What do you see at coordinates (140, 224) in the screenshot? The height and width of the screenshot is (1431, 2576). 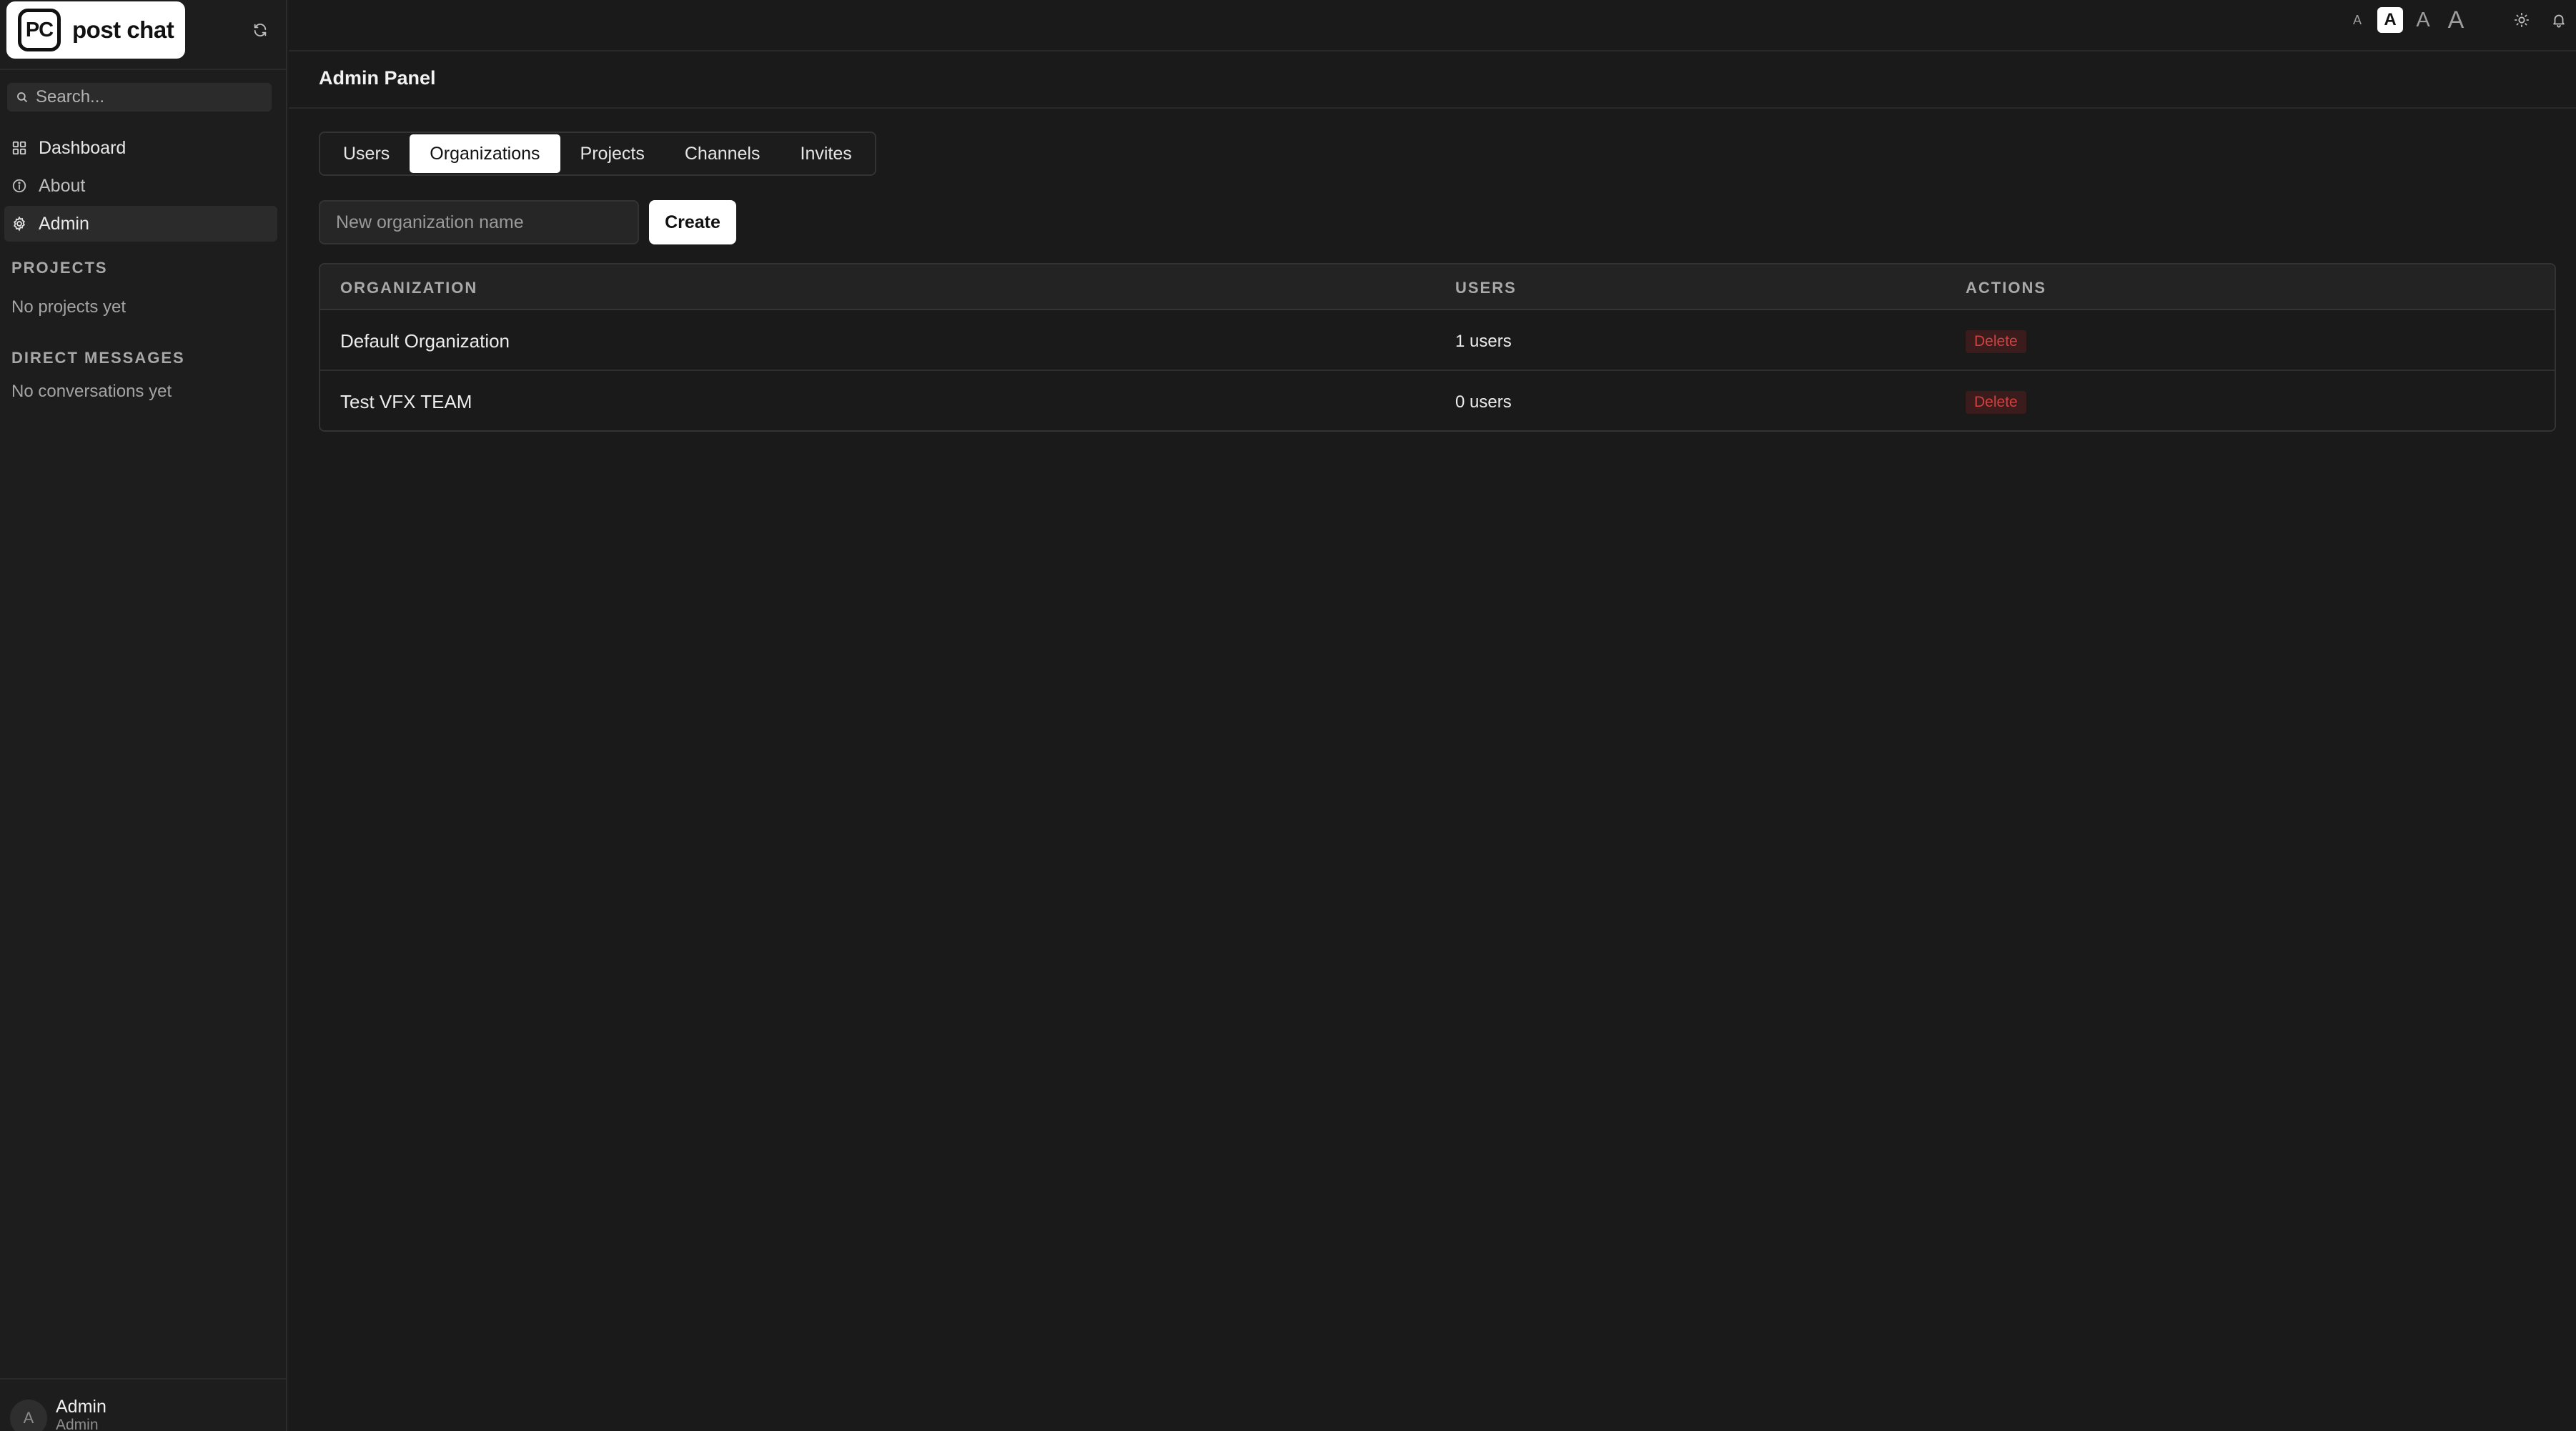 I see `sidebar-item-admin: Admin` at bounding box center [140, 224].